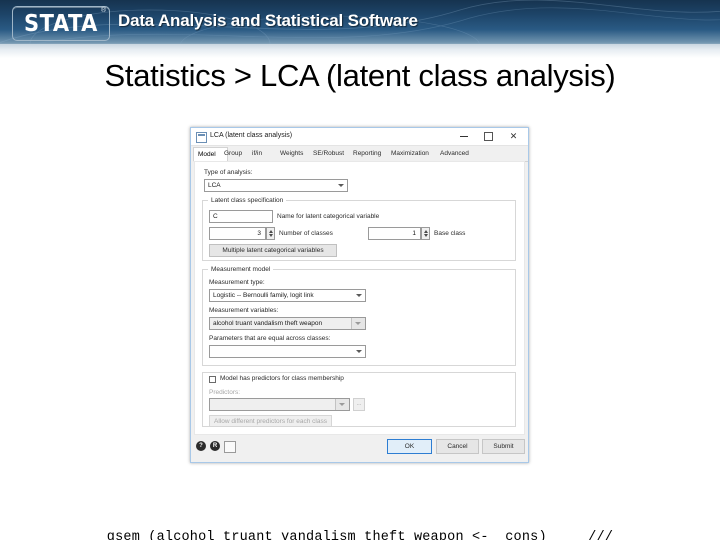 The image size is (720, 540). Describe the element at coordinates (273, 250) in the screenshot. I see `multiple-latent-variables-button: Multiple latent categorical variables` at that location.